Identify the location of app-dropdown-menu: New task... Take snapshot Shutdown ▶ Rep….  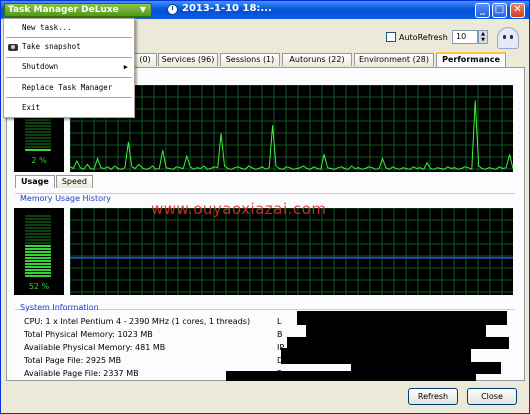
(69, 68).